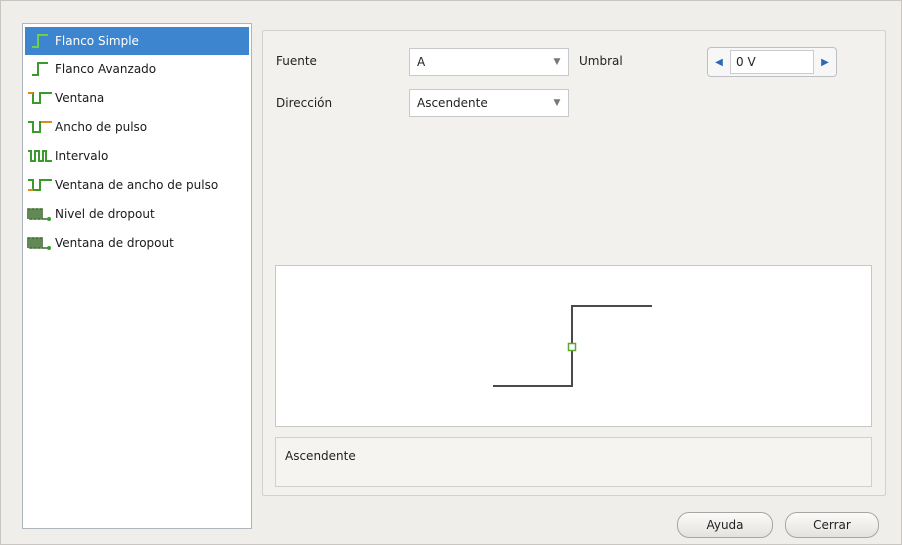  I want to click on trigger-item-label: Intervalo, so click(82, 156).